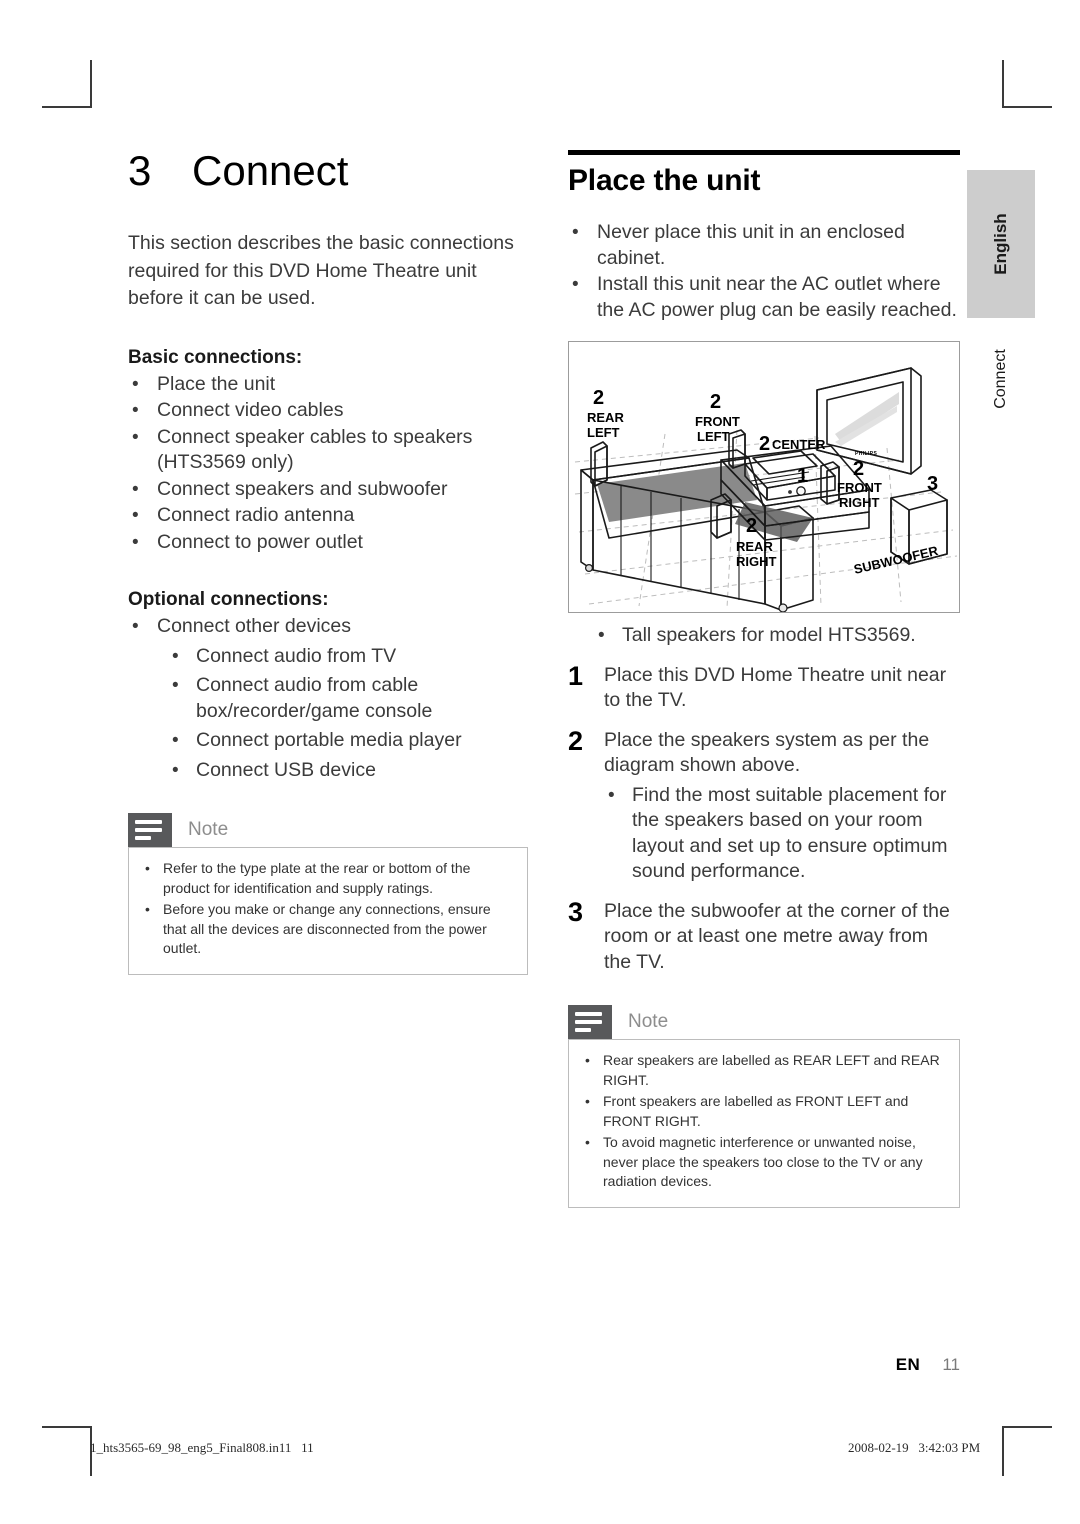 The height and width of the screenshot is (1524, 1080). Describe the element at coordinates (576, 911) in the screenshot. I see `step-number: 3` at that location.